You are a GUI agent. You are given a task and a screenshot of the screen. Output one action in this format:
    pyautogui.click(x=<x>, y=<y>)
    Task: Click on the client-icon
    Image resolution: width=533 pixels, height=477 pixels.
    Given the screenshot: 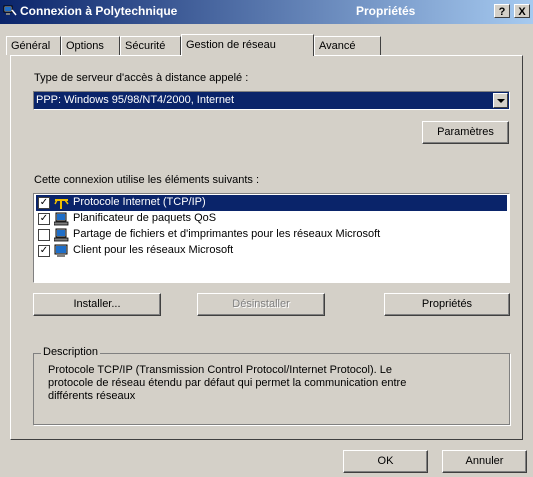 What is the action you would take?
    pyautogui.click(x=61, y=250)
    